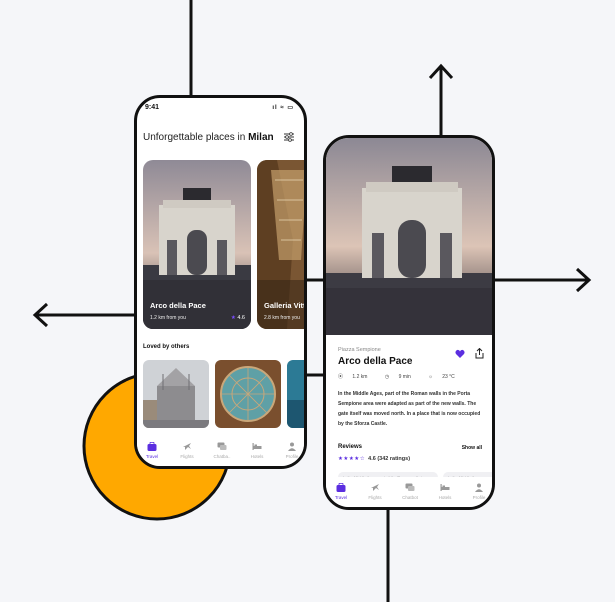 The height and width of the screenshot is (602, 615). I want to click on filter-icon, so click(289, 137).